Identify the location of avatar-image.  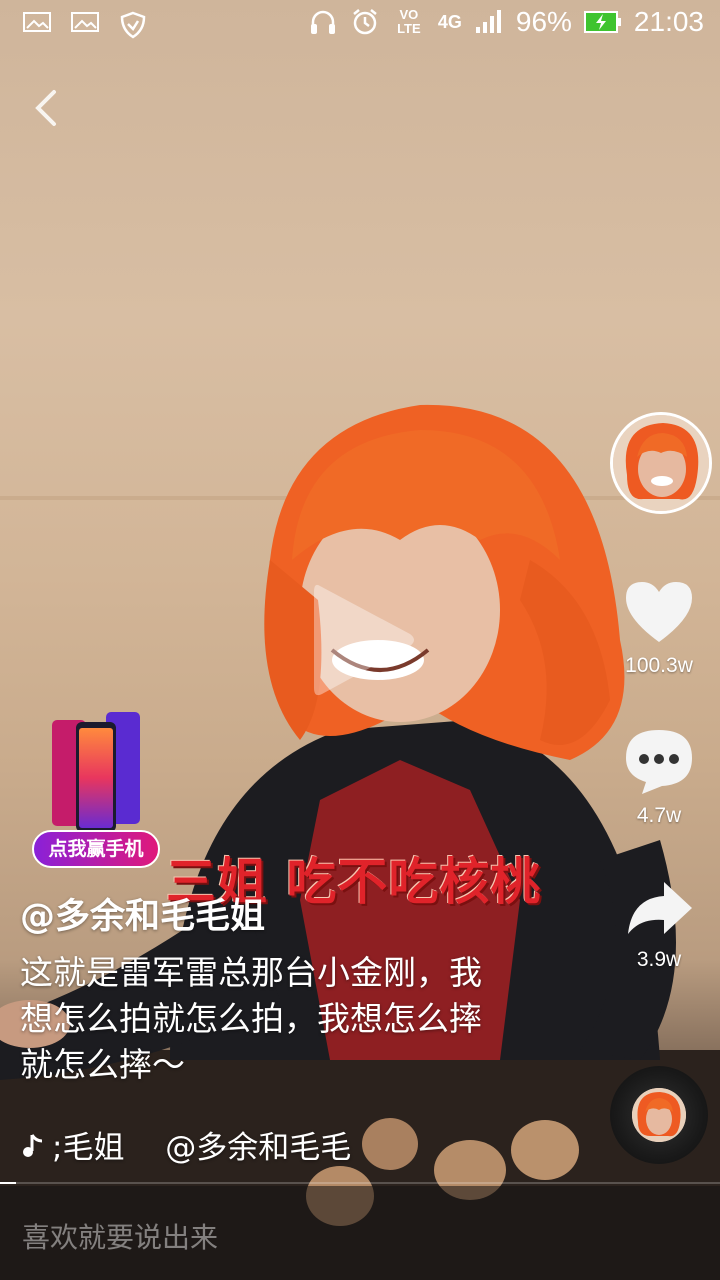
(661, 463).